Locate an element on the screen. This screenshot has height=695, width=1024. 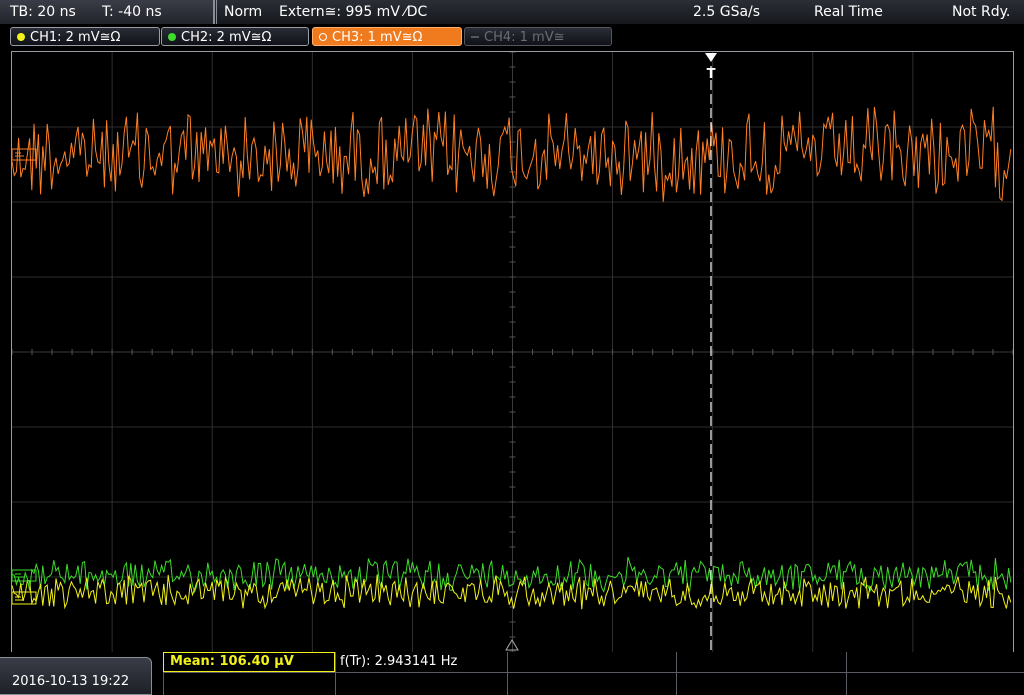
trigger-marker: T is located at coordinates (711, 74).